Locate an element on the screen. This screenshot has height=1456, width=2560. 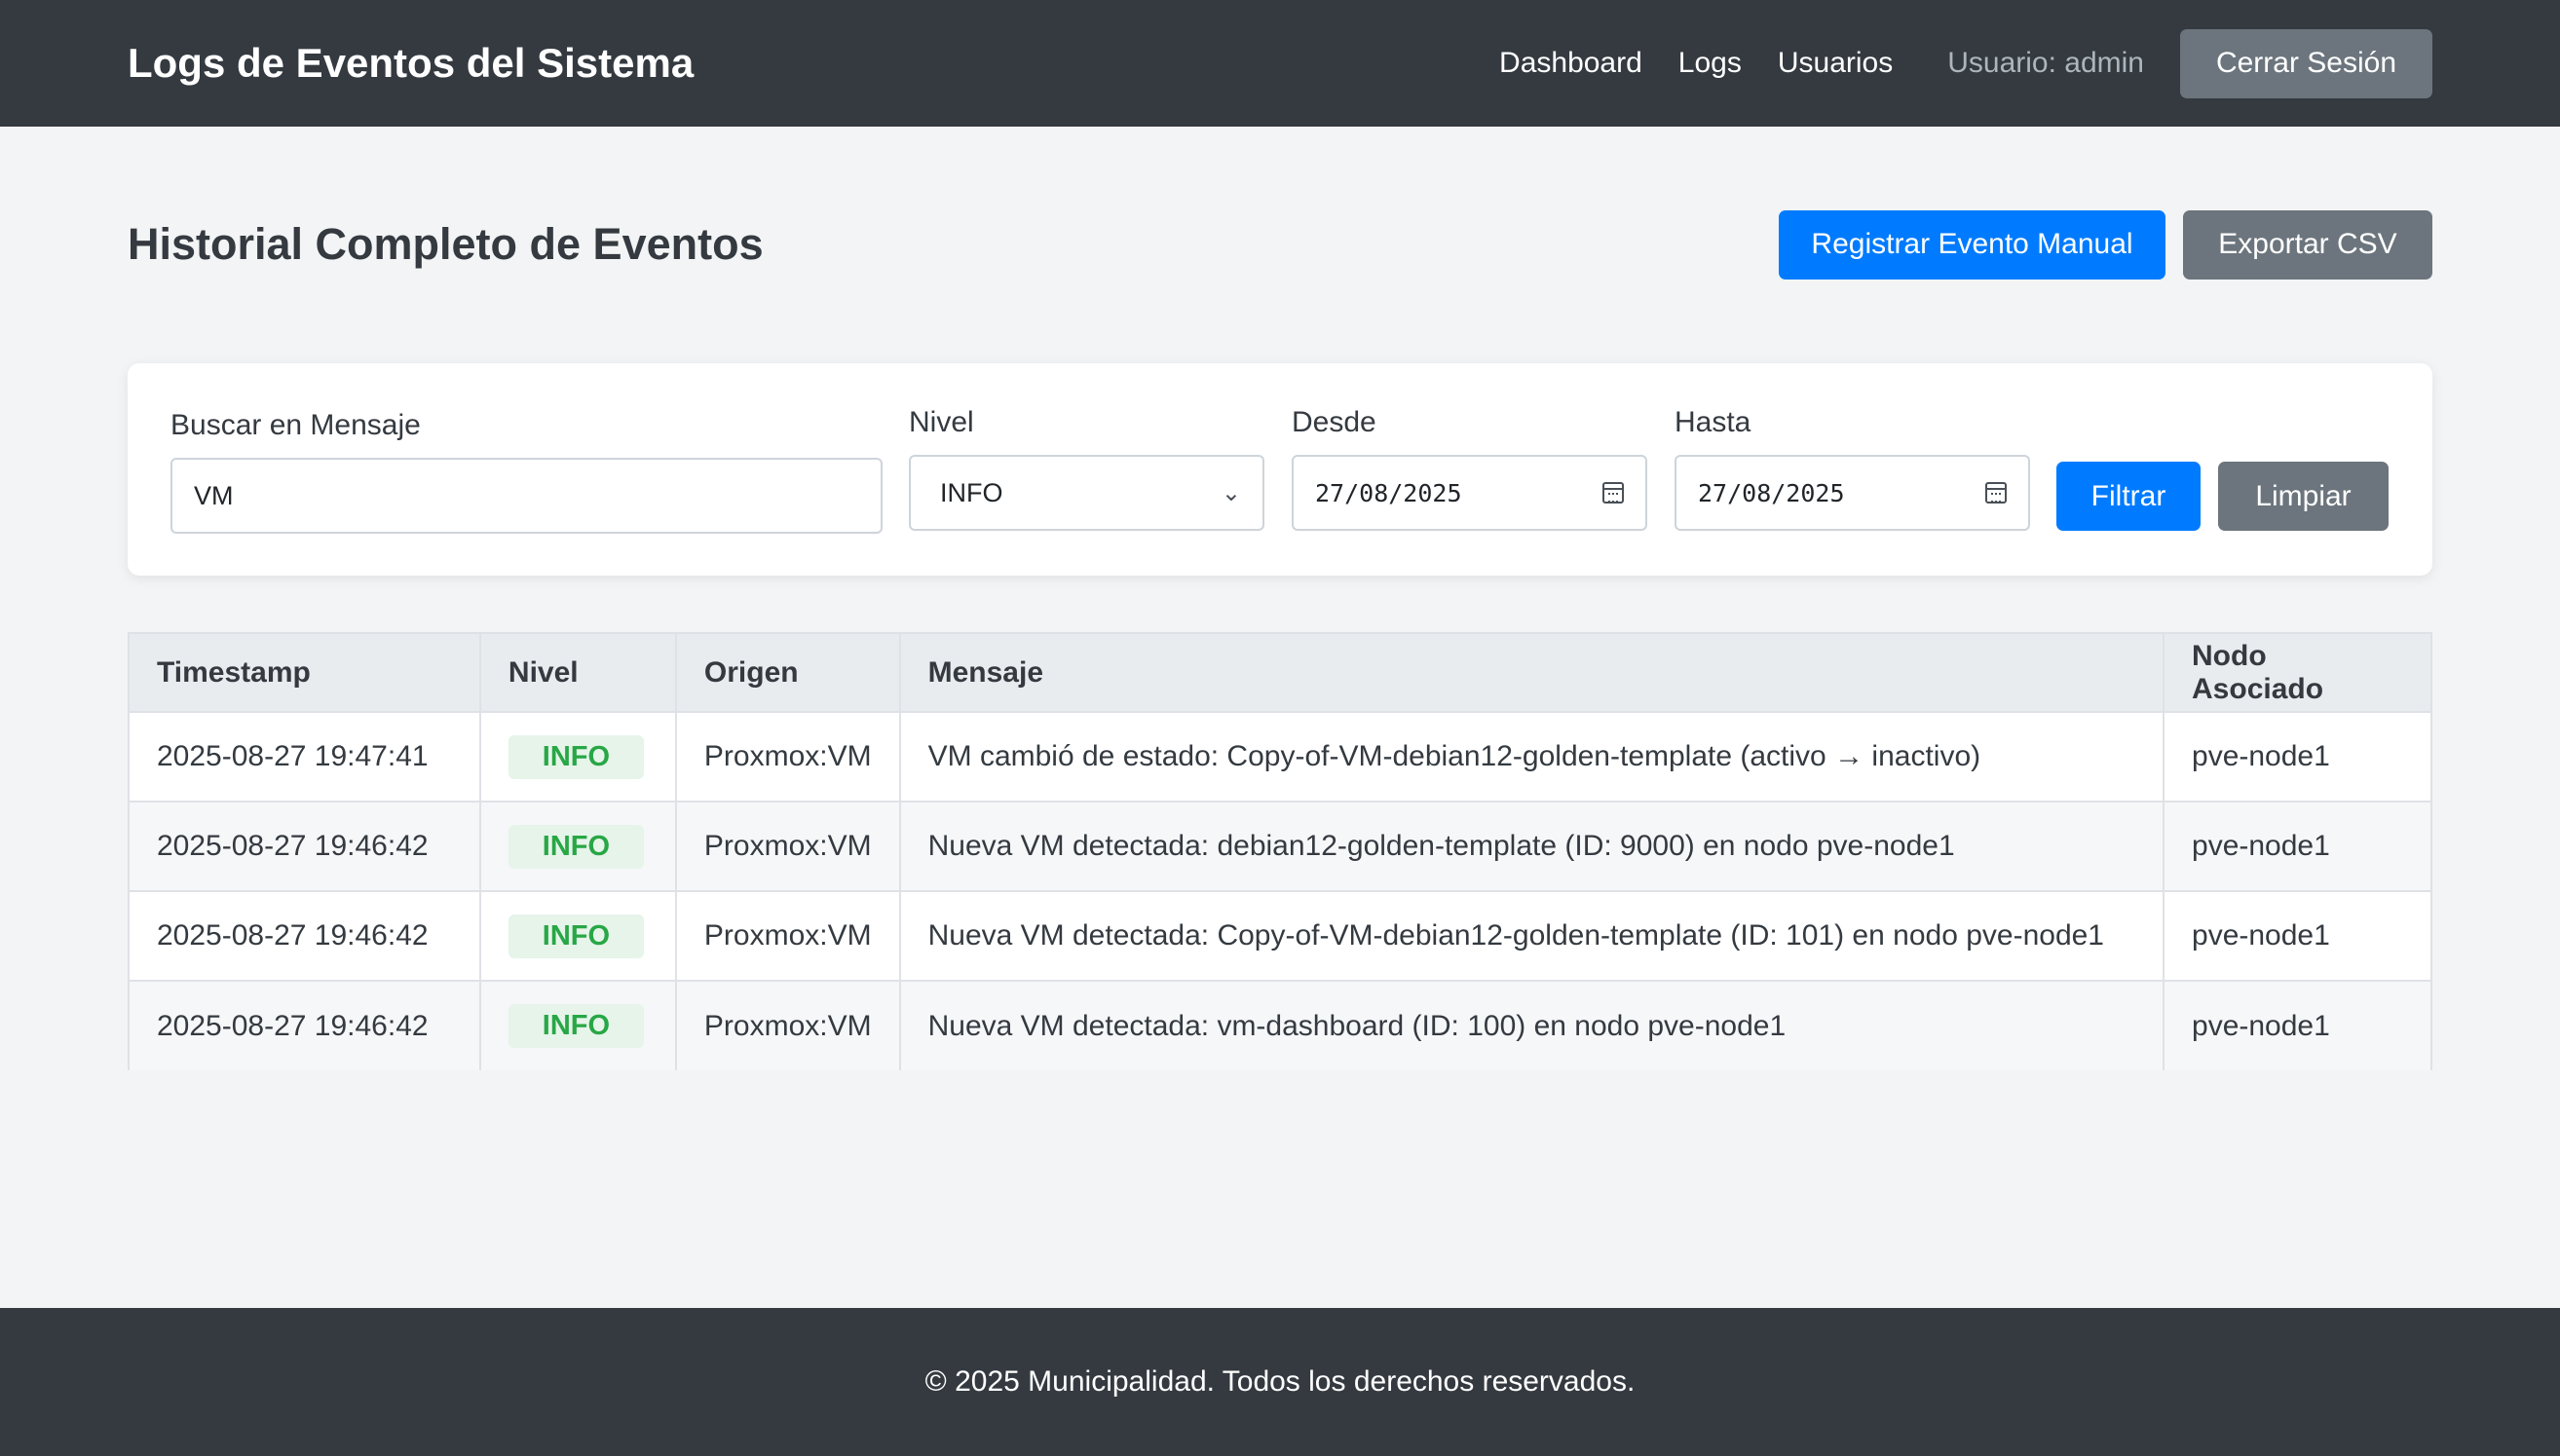
to-date-label: Hasta is located at coordinates (1713, 422).